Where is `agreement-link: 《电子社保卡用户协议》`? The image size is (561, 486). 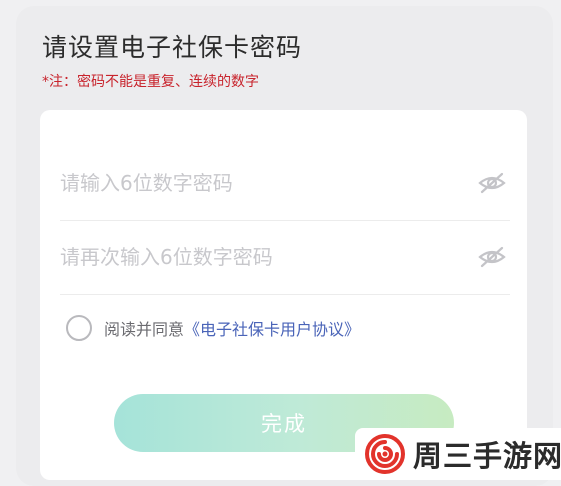 agreement-link: 《电子社保卡用户协议》 is located at coordinates (272, 328).